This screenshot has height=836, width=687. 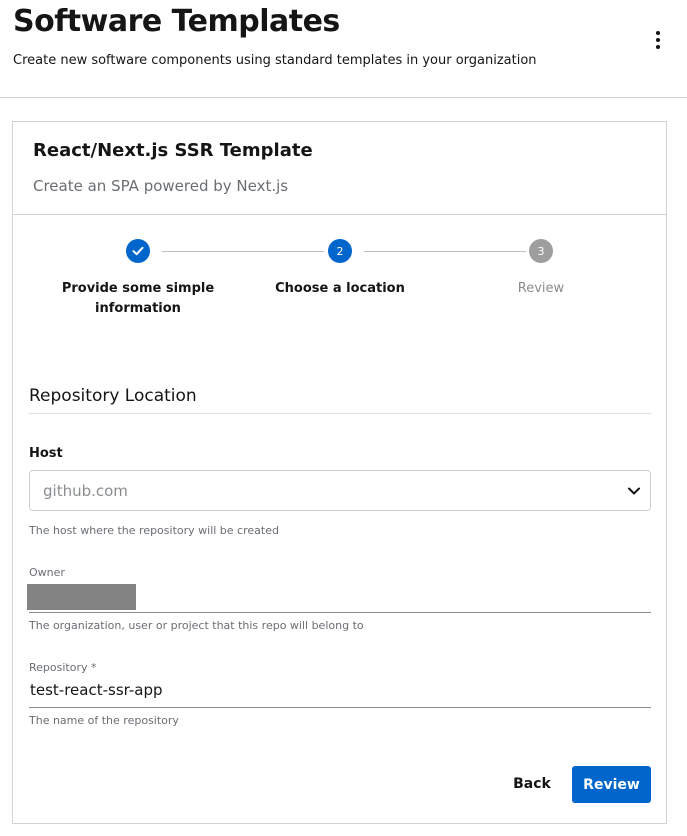 What do you see at coordinates (47, 572) in the screenshot?
I see `owner-label: Owner` at bounding box center [47, 572].